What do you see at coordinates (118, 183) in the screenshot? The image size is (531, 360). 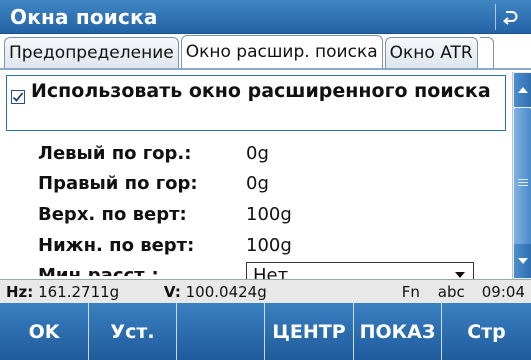 I see `field-label: Правый по гор:` at bounding box center [118, 183].